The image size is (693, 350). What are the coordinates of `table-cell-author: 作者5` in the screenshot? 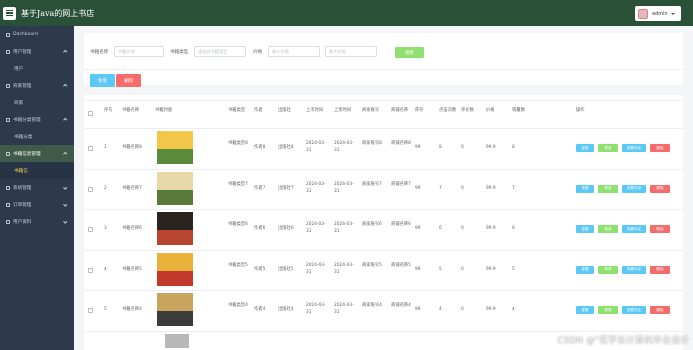 It's located at (260, 269).